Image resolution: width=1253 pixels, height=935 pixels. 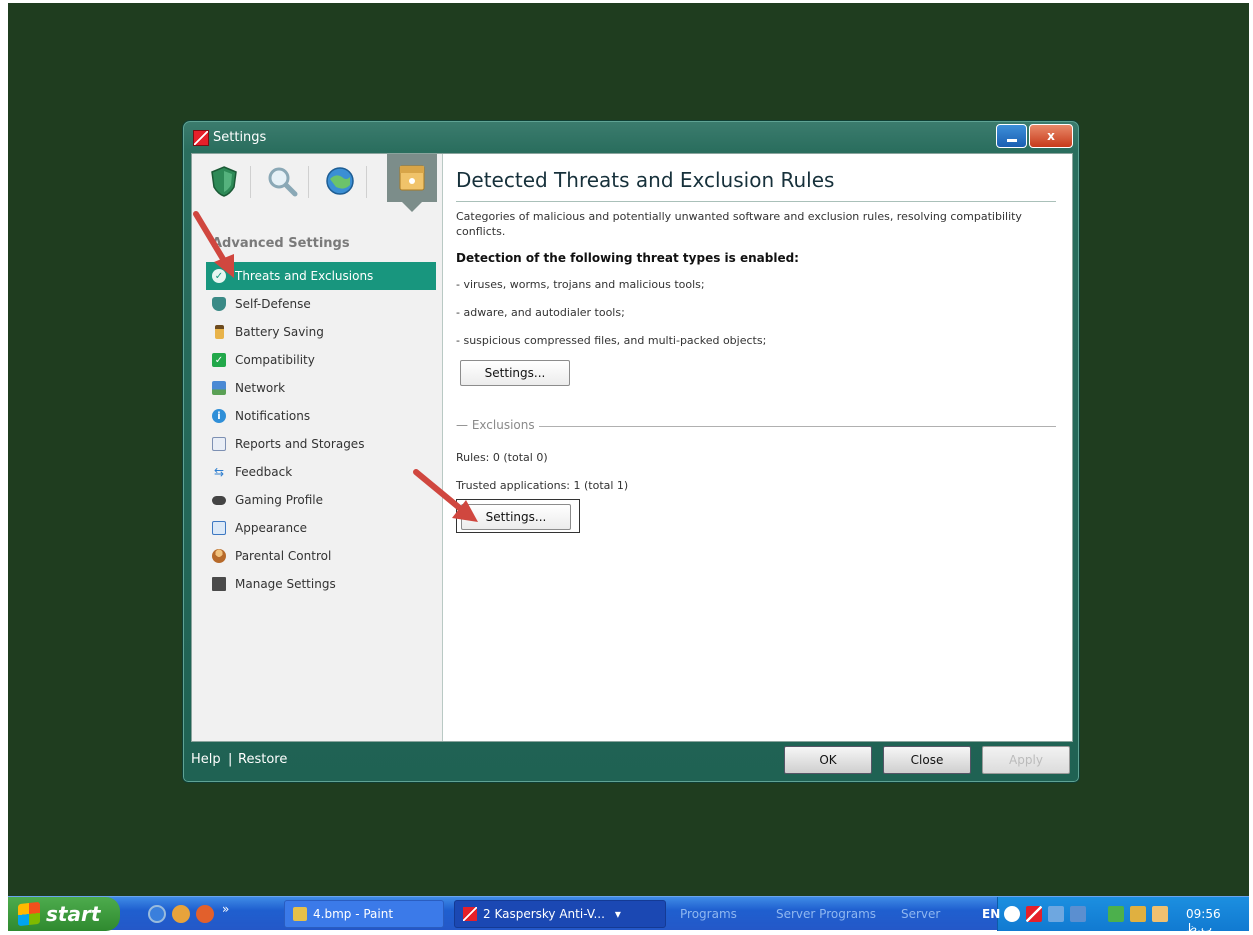 I want to click on kaspersky-tray-icon, so click(x=1034, y=914).